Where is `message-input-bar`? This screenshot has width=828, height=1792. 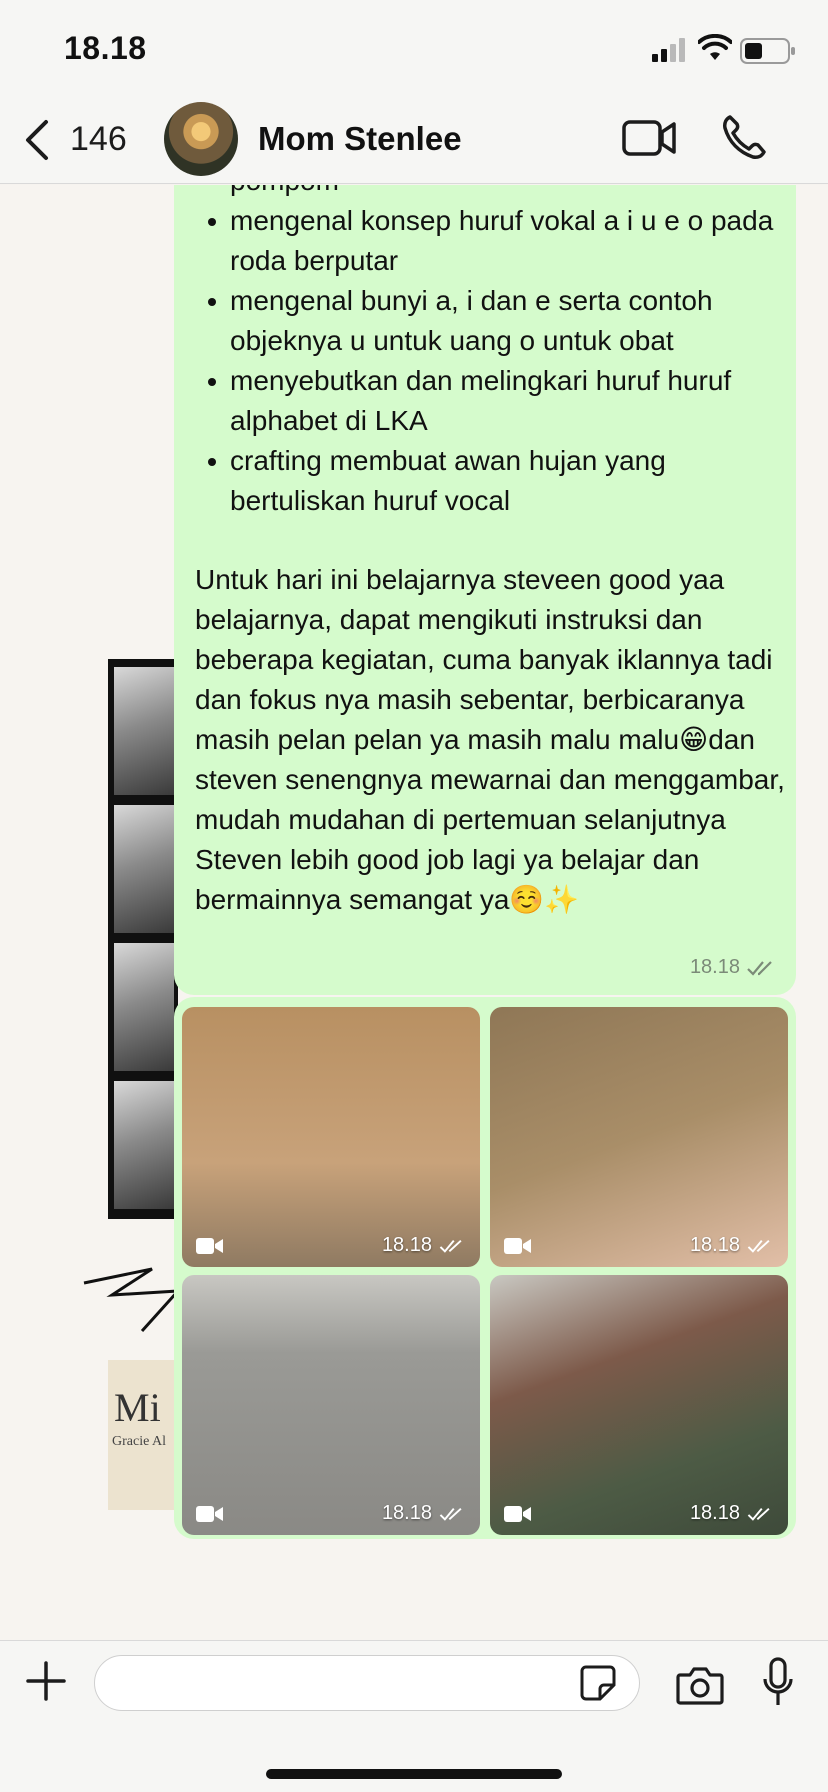
message-input-bar is located at coordinates (414, 1716).